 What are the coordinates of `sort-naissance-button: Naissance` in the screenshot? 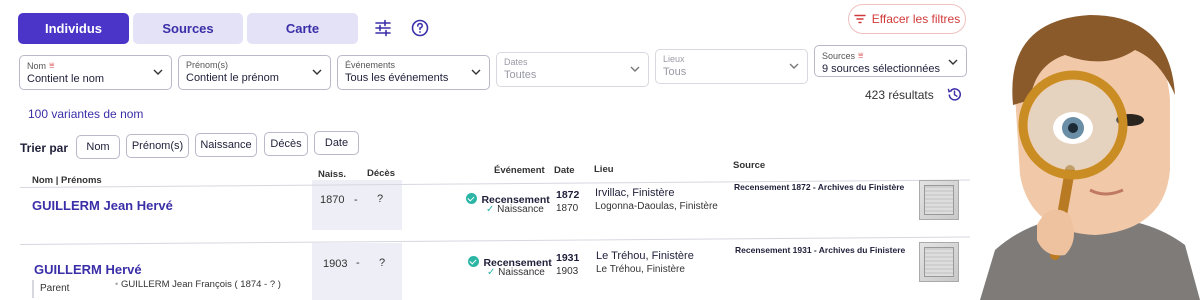 It's located at (226, 145).